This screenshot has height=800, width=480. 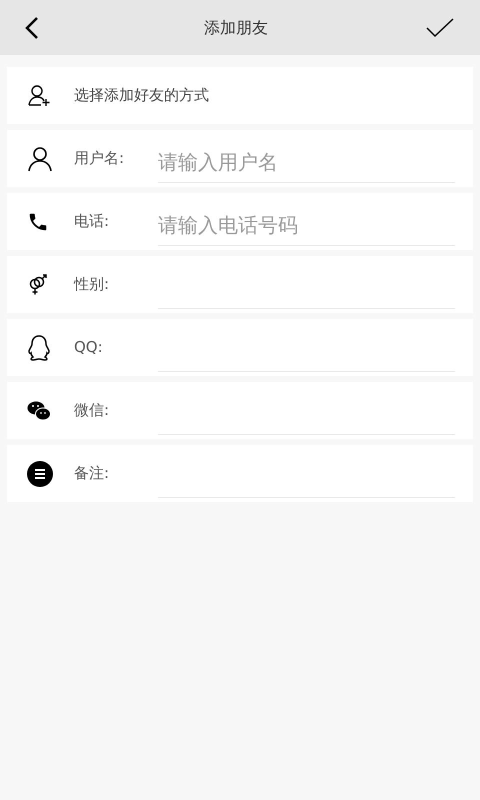 I want to click on penguin-icon, so click(x=39, y=347).